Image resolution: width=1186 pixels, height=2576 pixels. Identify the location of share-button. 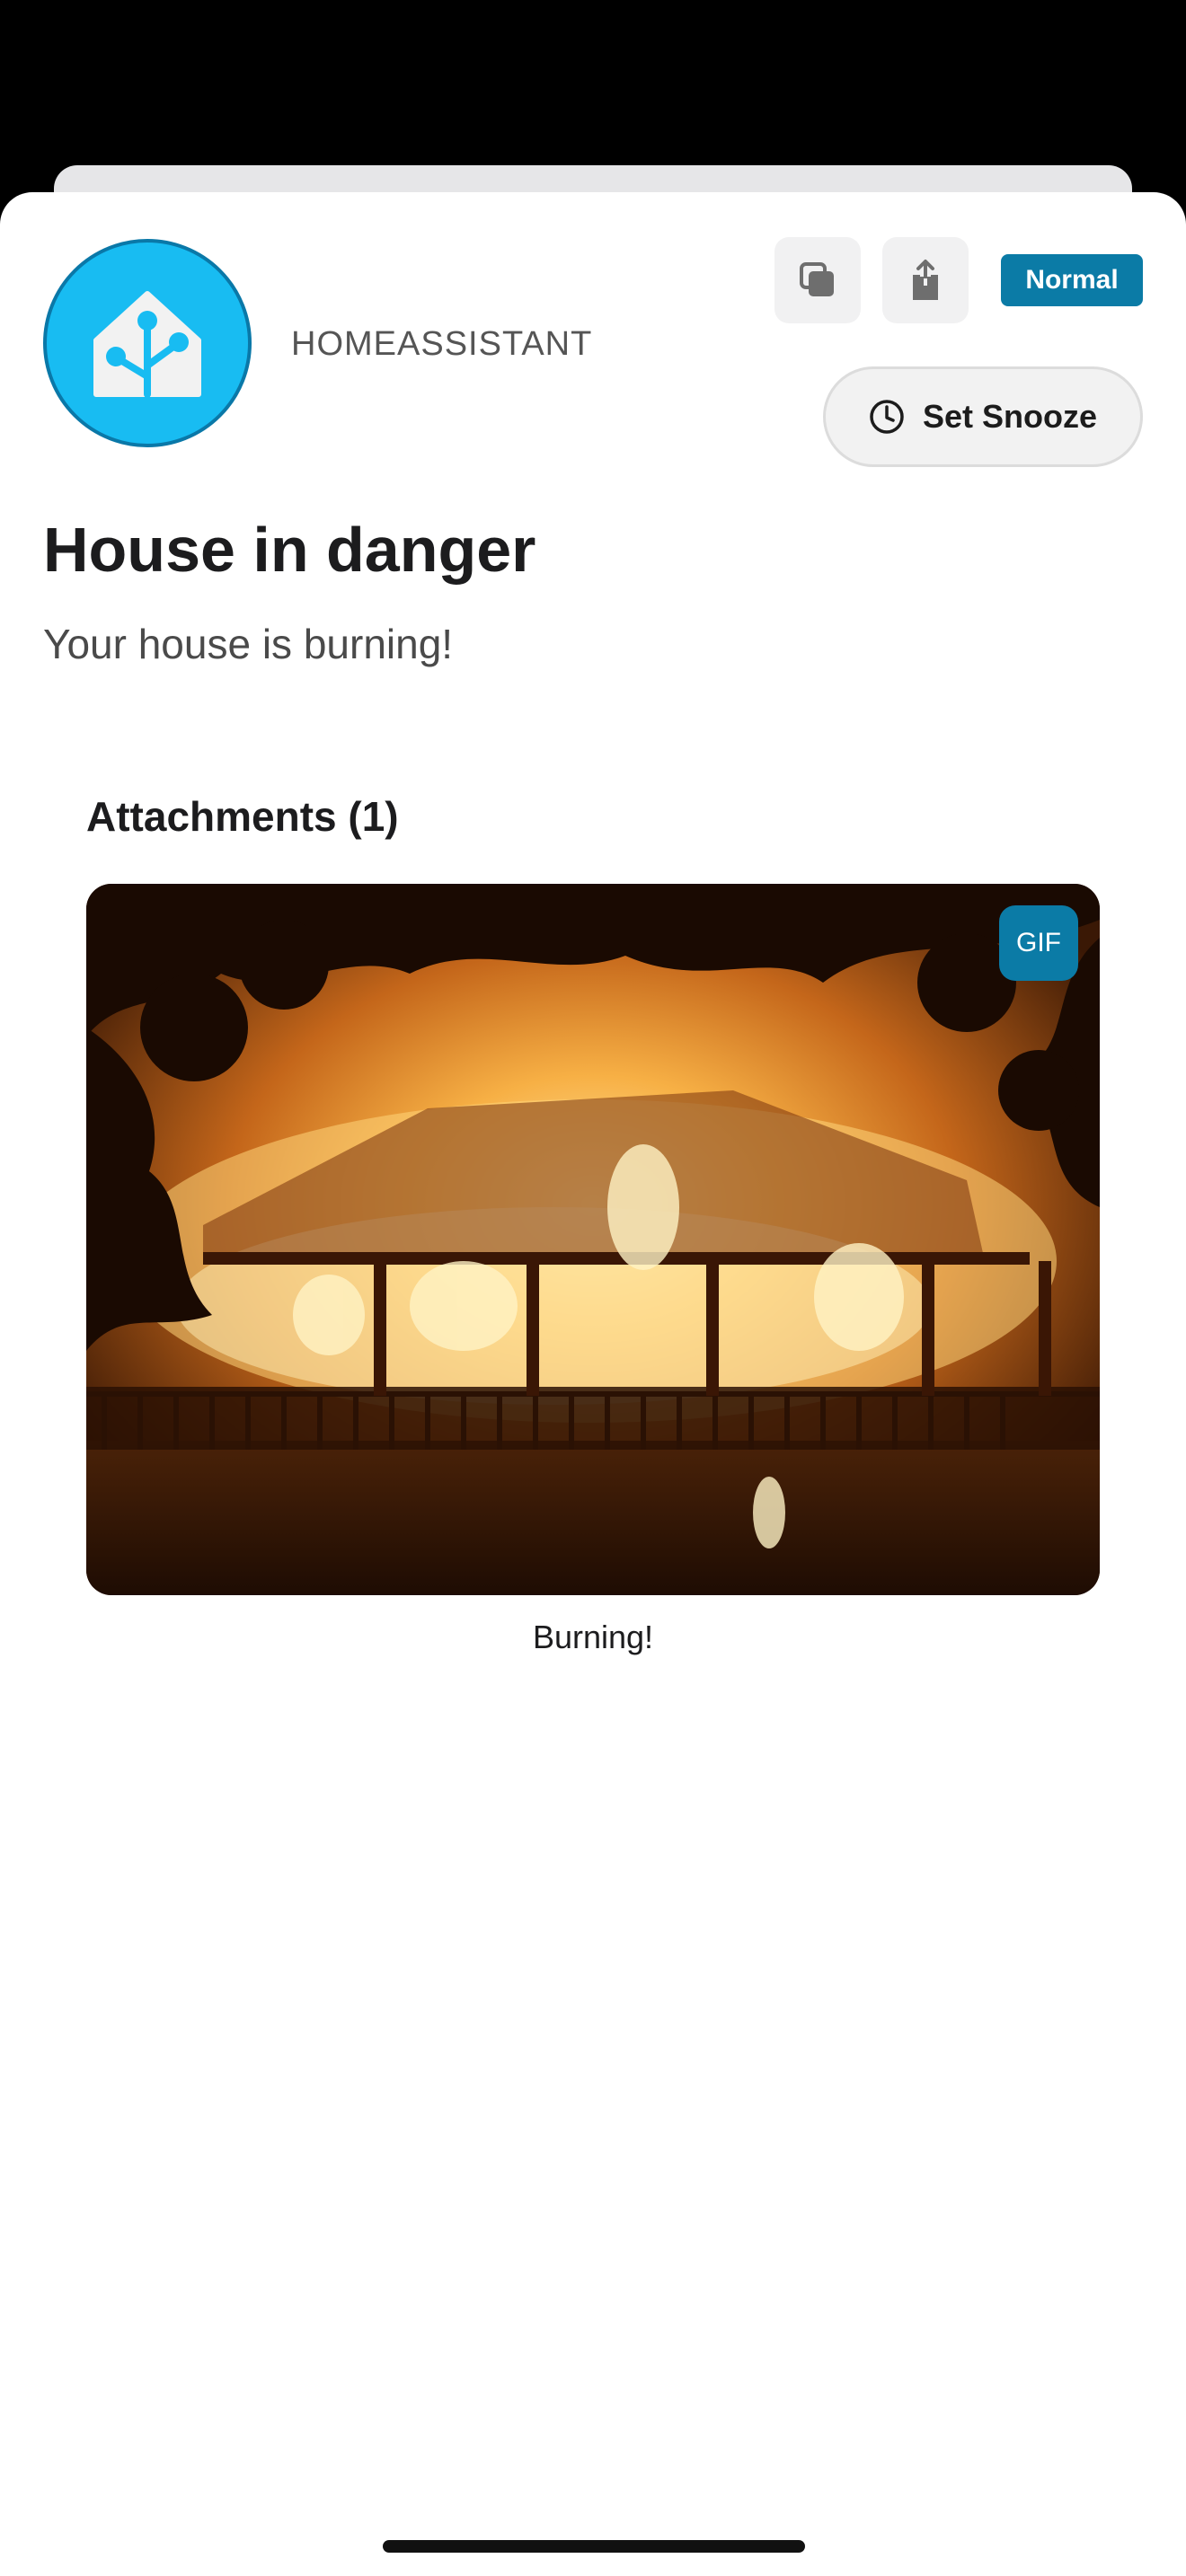
(925, 280).